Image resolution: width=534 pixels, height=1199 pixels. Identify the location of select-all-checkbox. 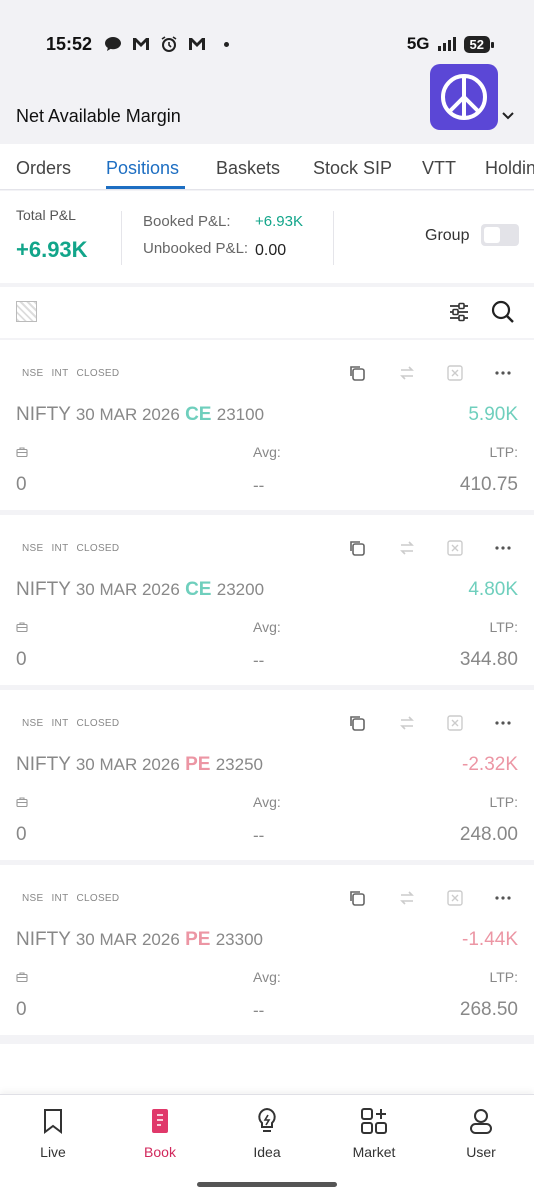
(26, 311).